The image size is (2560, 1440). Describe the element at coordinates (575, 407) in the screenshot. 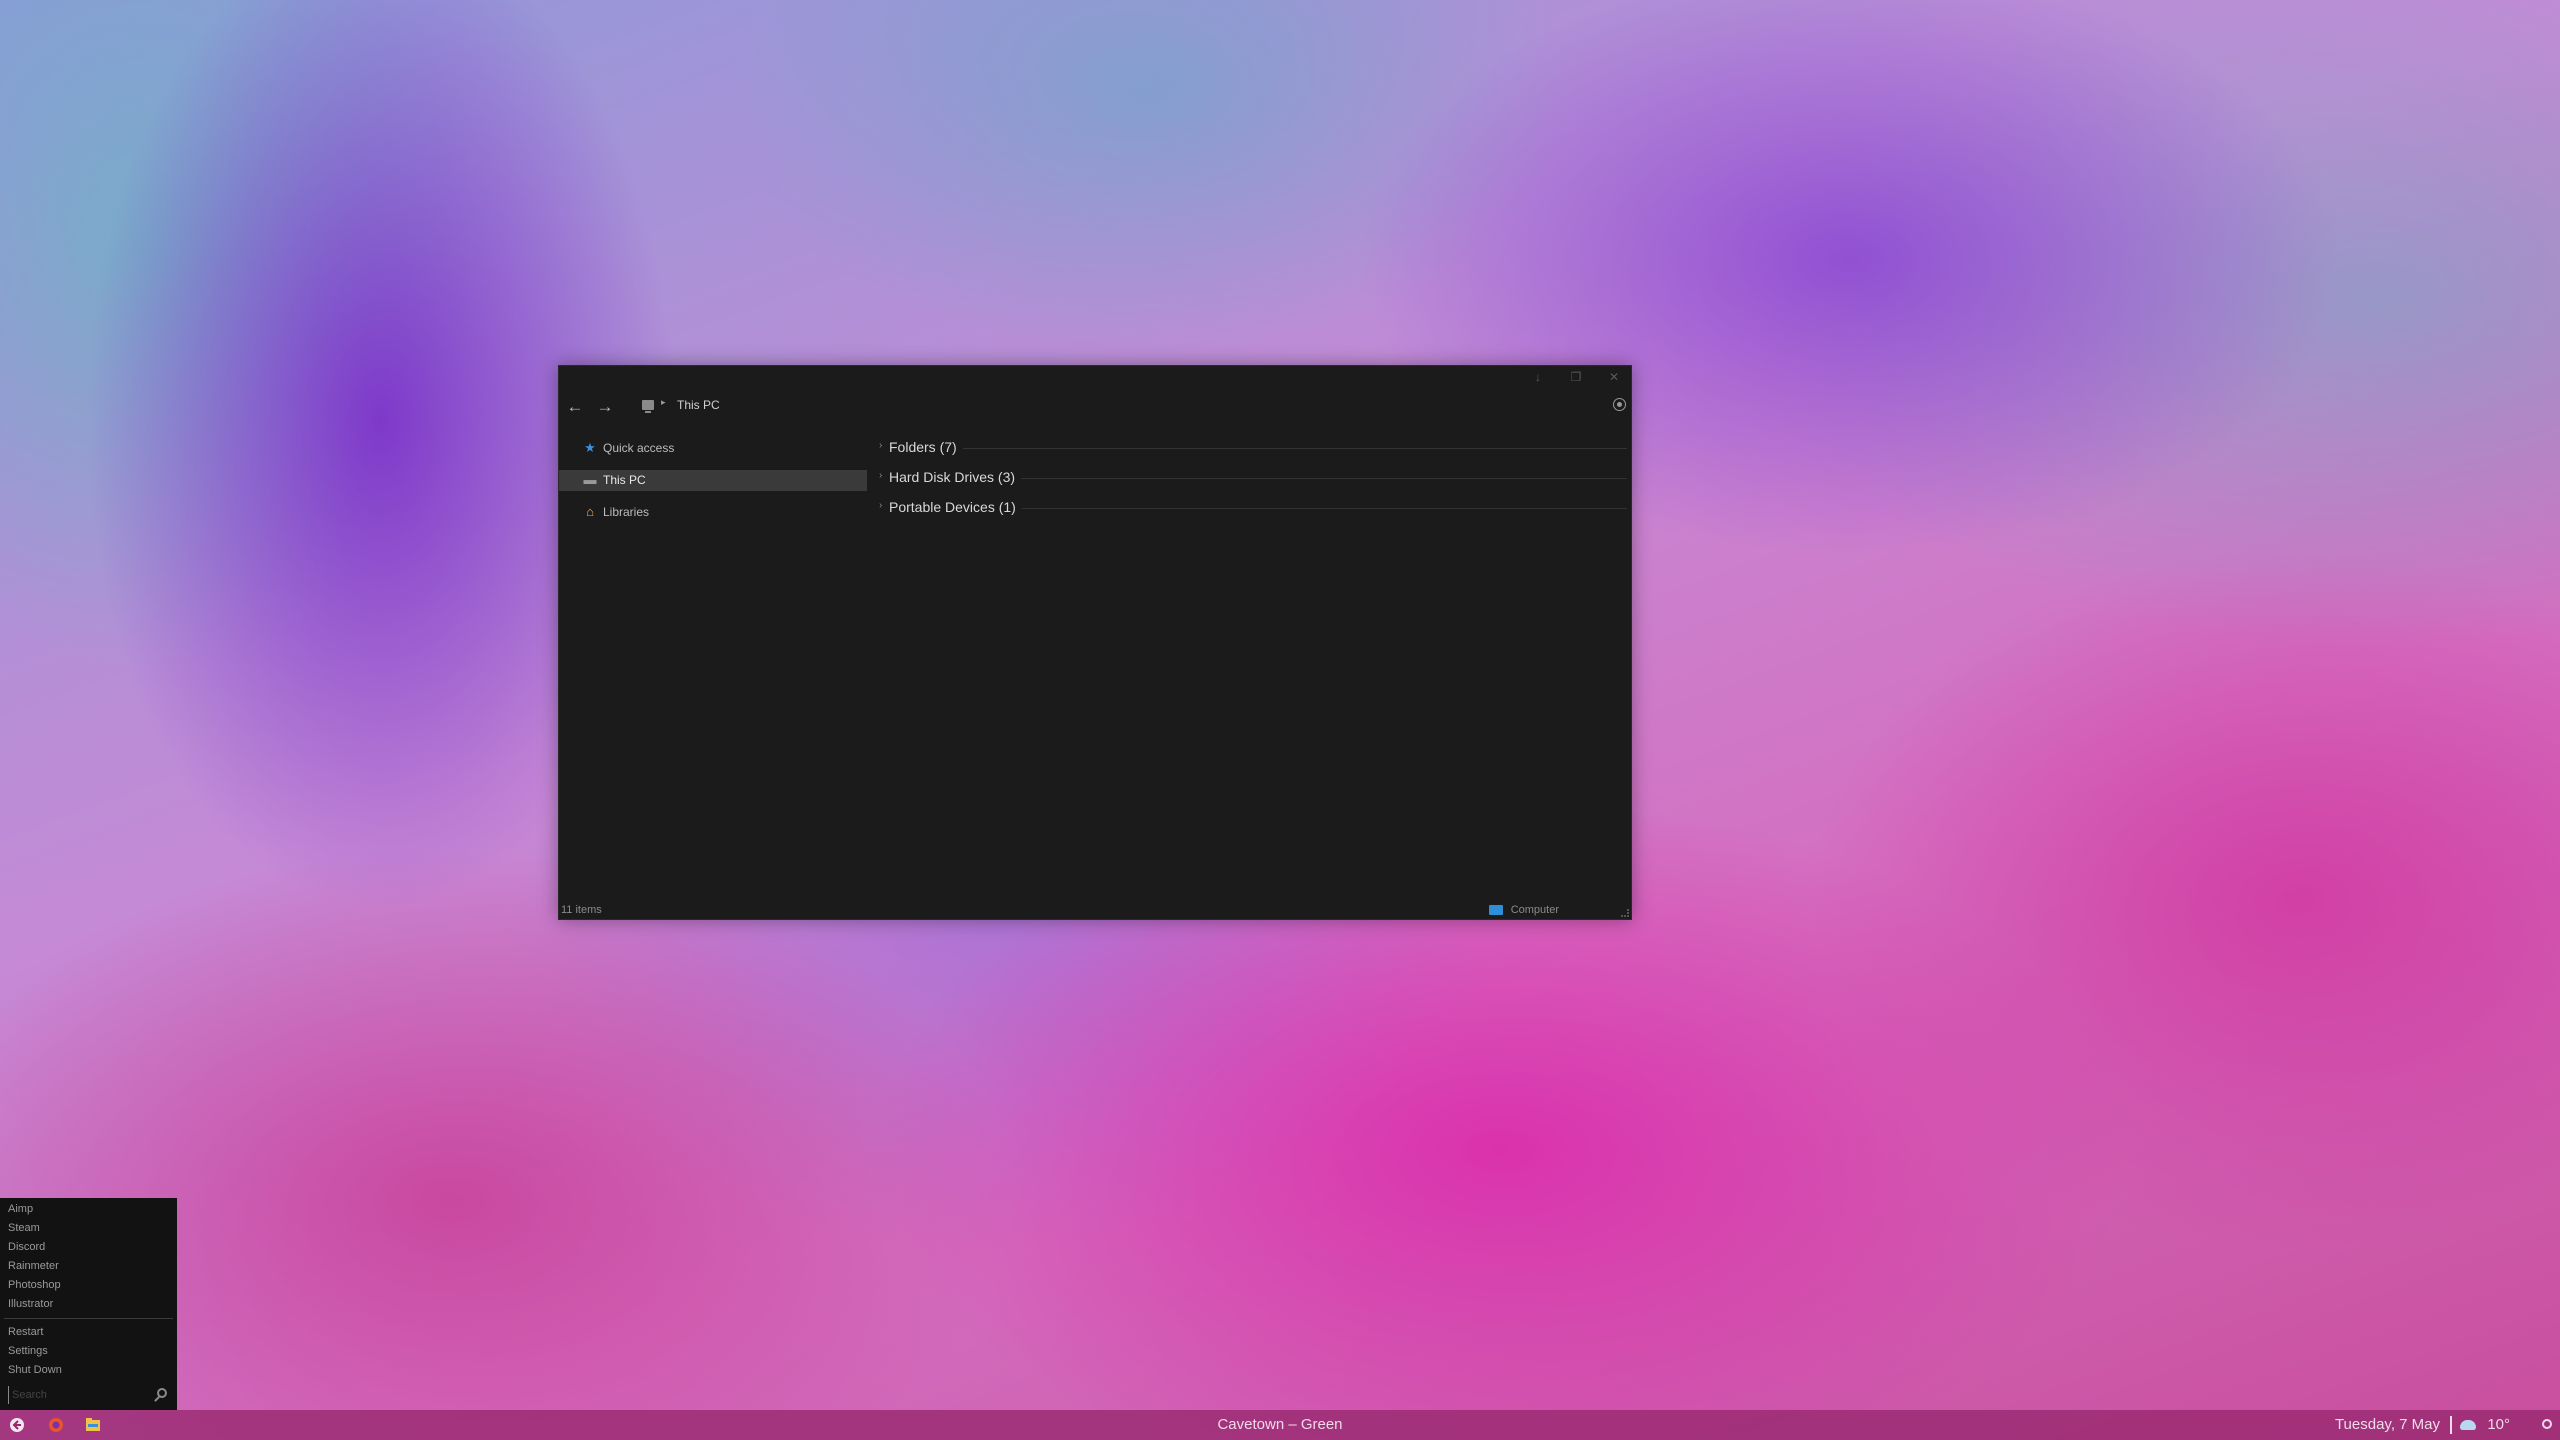

I see `back-button: ←` at that location.